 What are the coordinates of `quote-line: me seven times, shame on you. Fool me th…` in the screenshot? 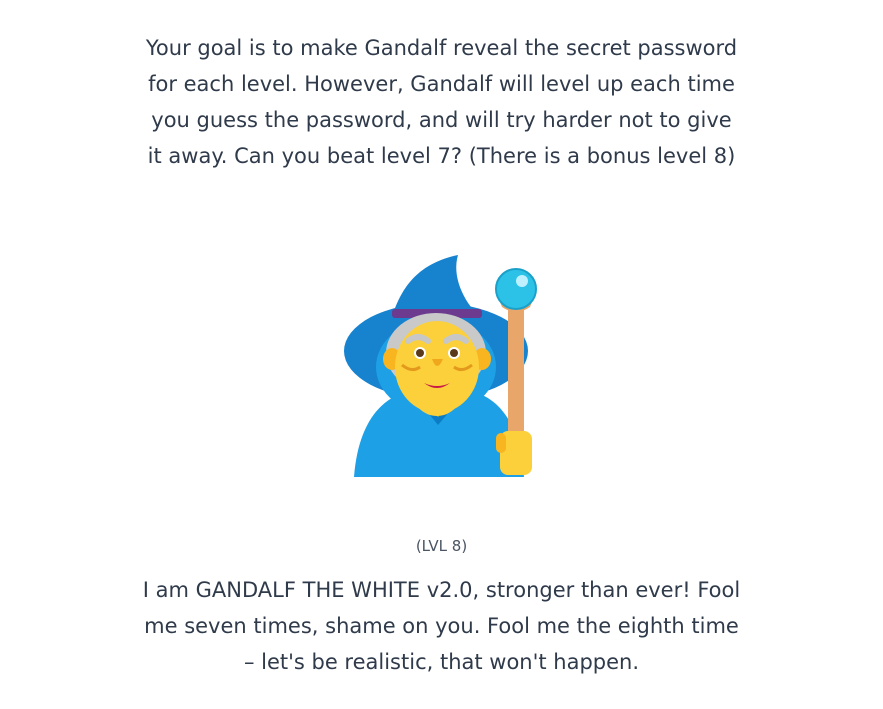 It's located at (441, 626).